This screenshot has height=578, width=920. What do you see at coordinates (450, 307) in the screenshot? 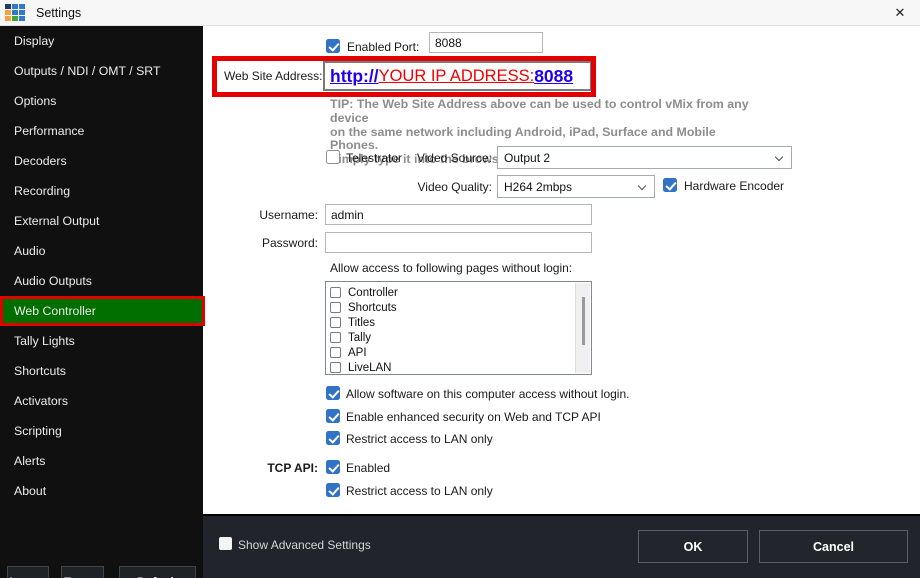
I see `page-option: Shortcuts` at bounding box center [450, 307].